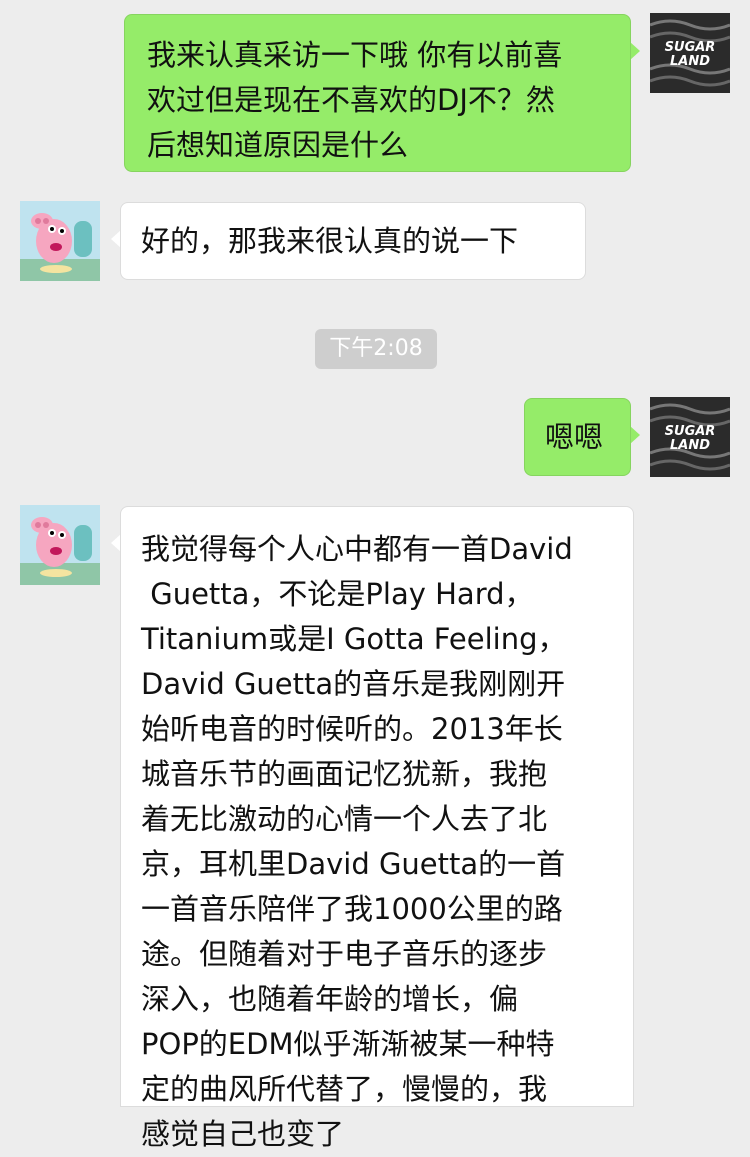 The image size is (750, 1157). Describe the element at coordinates (348, 1044) in the screenshot. I see `message-line: POP的EDM似乎渐渐被某一种特` at that location.